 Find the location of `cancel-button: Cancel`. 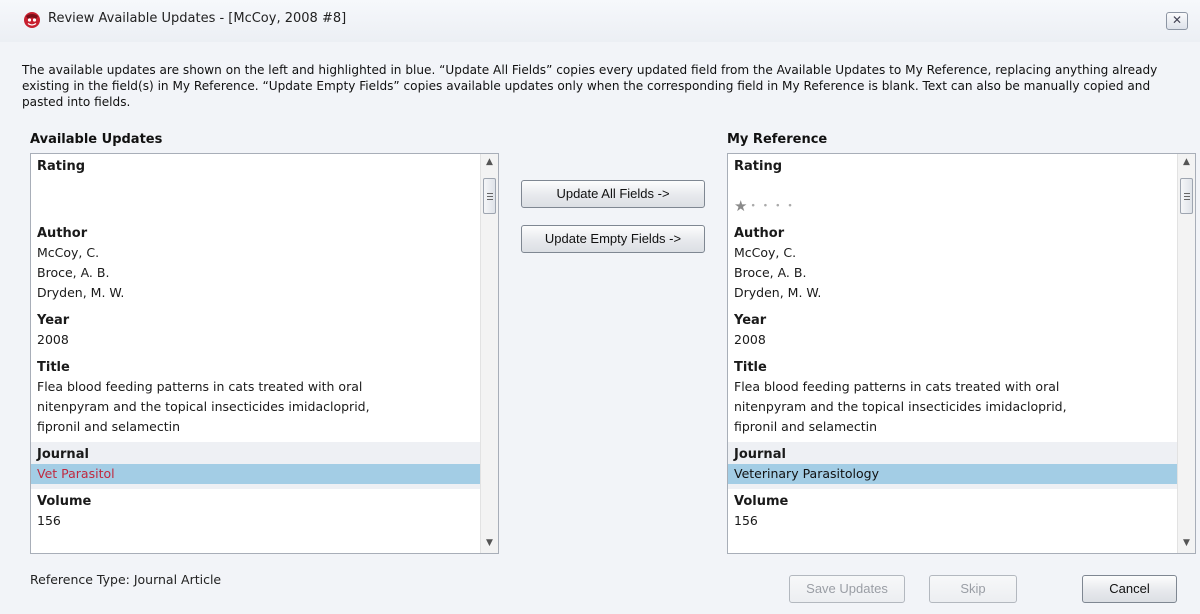

cancel-button: Cancel is located at coordinates (1129, 589).